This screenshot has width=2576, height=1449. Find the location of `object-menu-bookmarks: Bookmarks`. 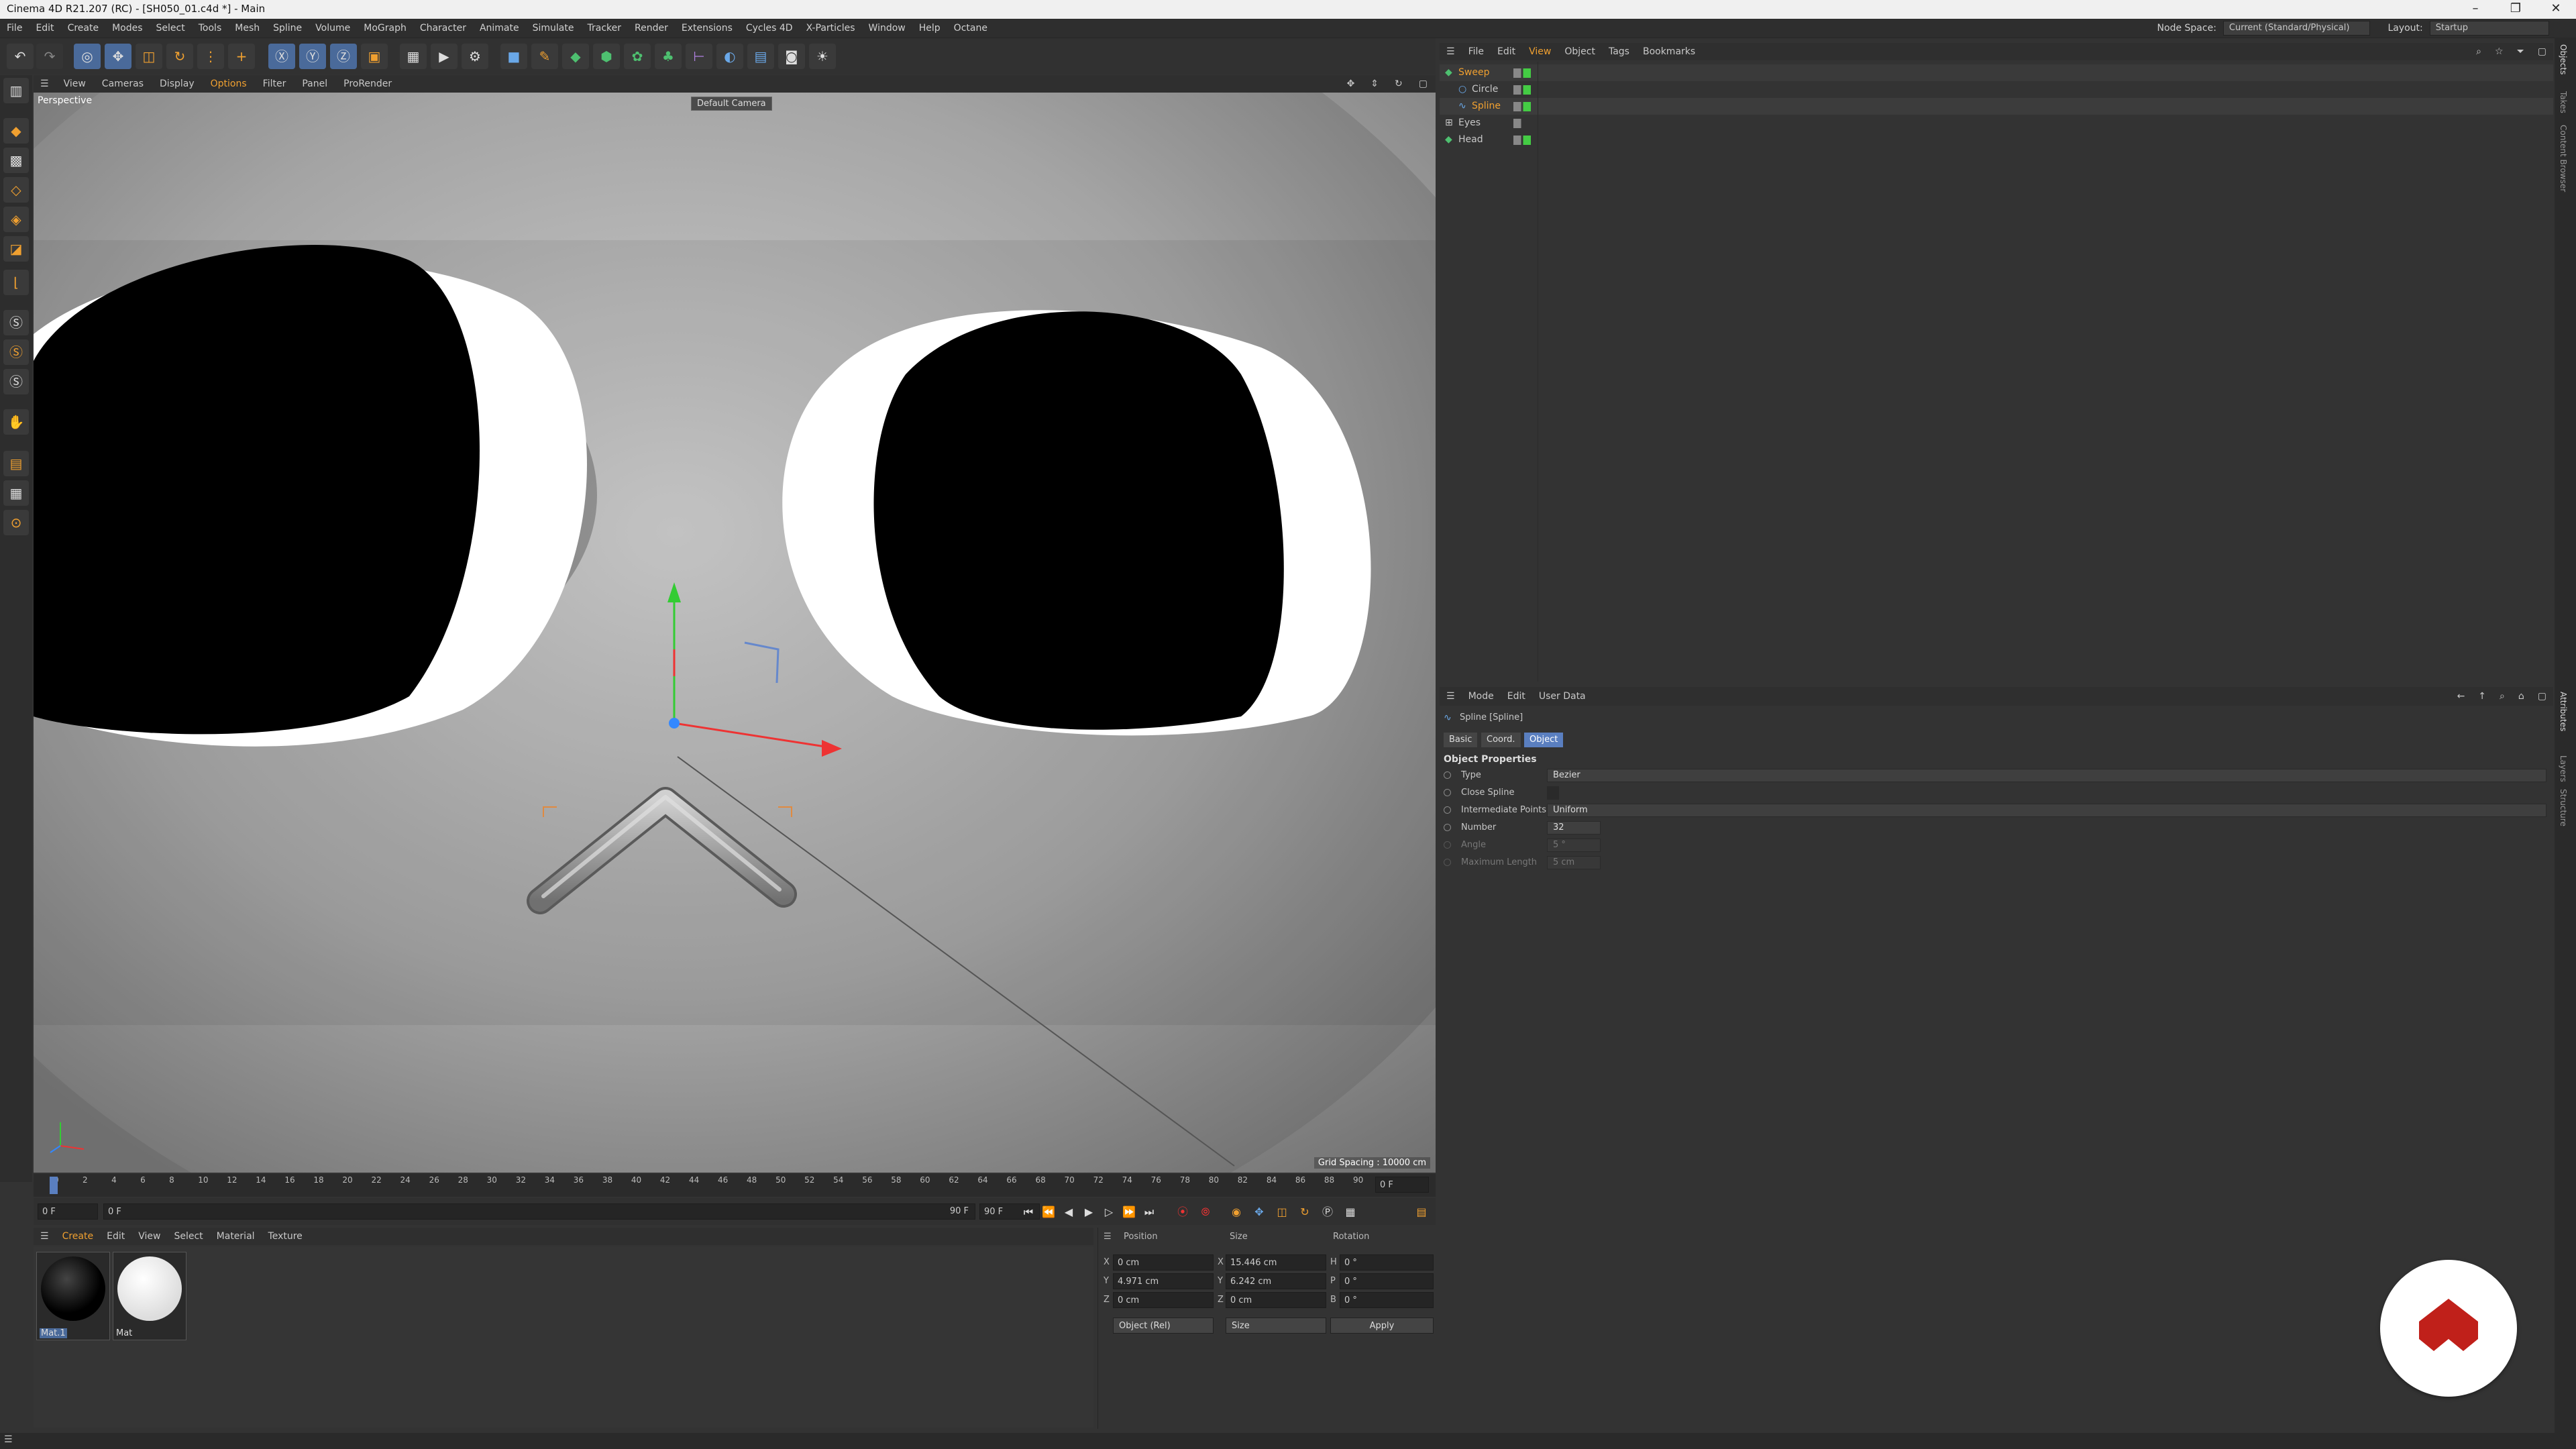

object-menu-bookmarks: Bookmarks is located at coordinates (1669, 51).